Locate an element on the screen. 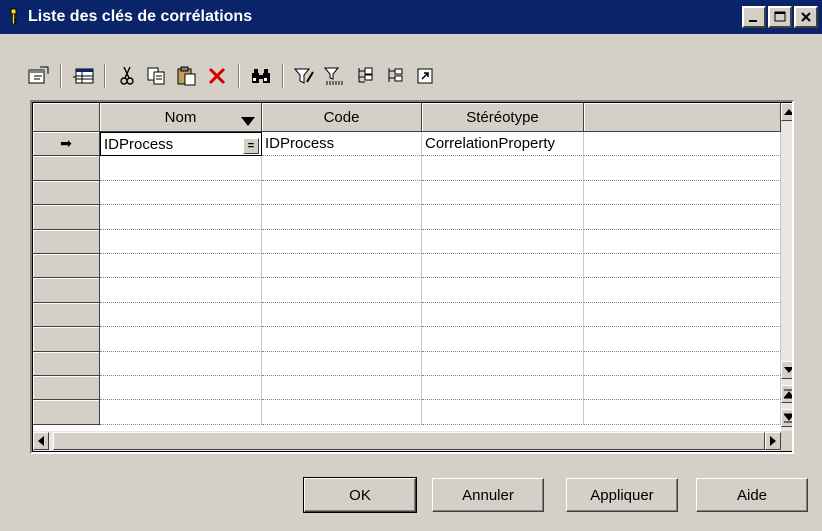 Image resolution: width=822 pixels, height=531 pixels. vertical-scrollbar is located at coordinates (786, 267).